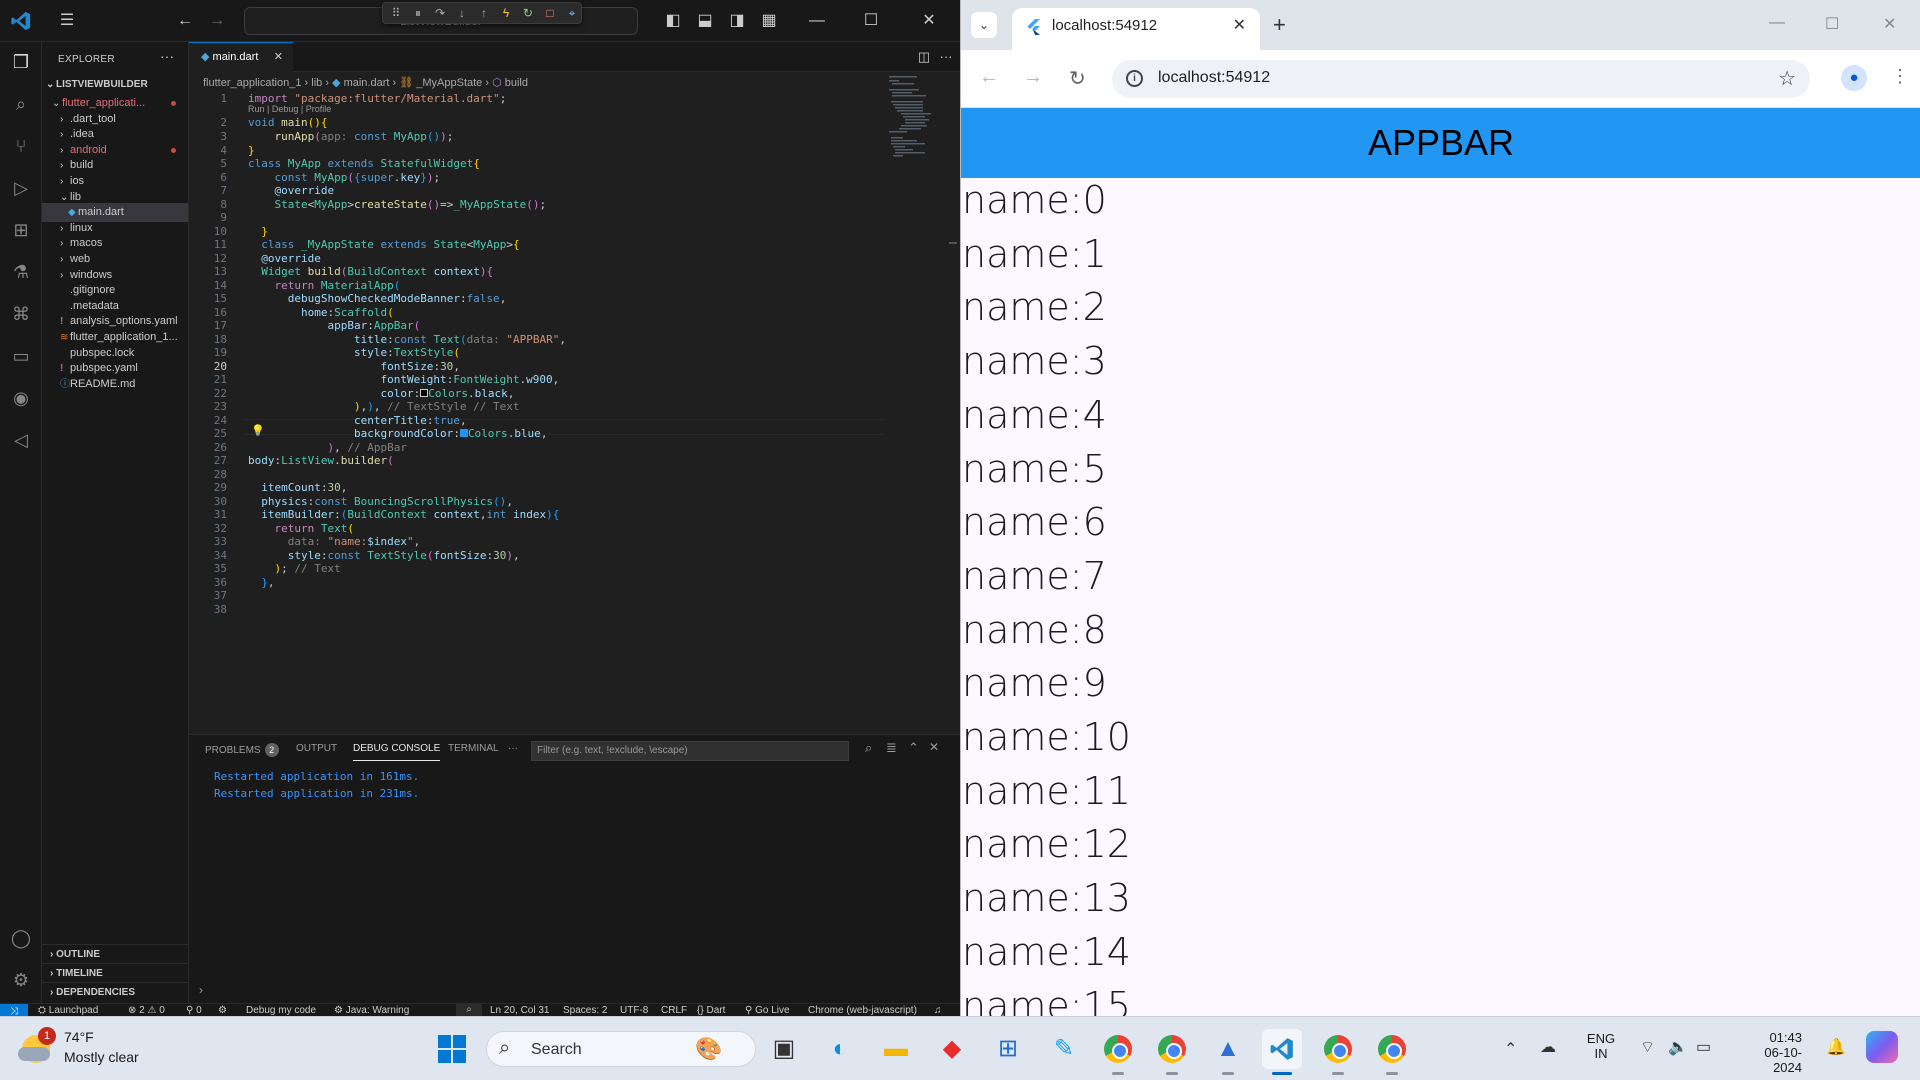  What do you see at coordinates (167, 56) in the screenshot?
I see `more-actions-icon: ···` at bounding box center [167, 56].